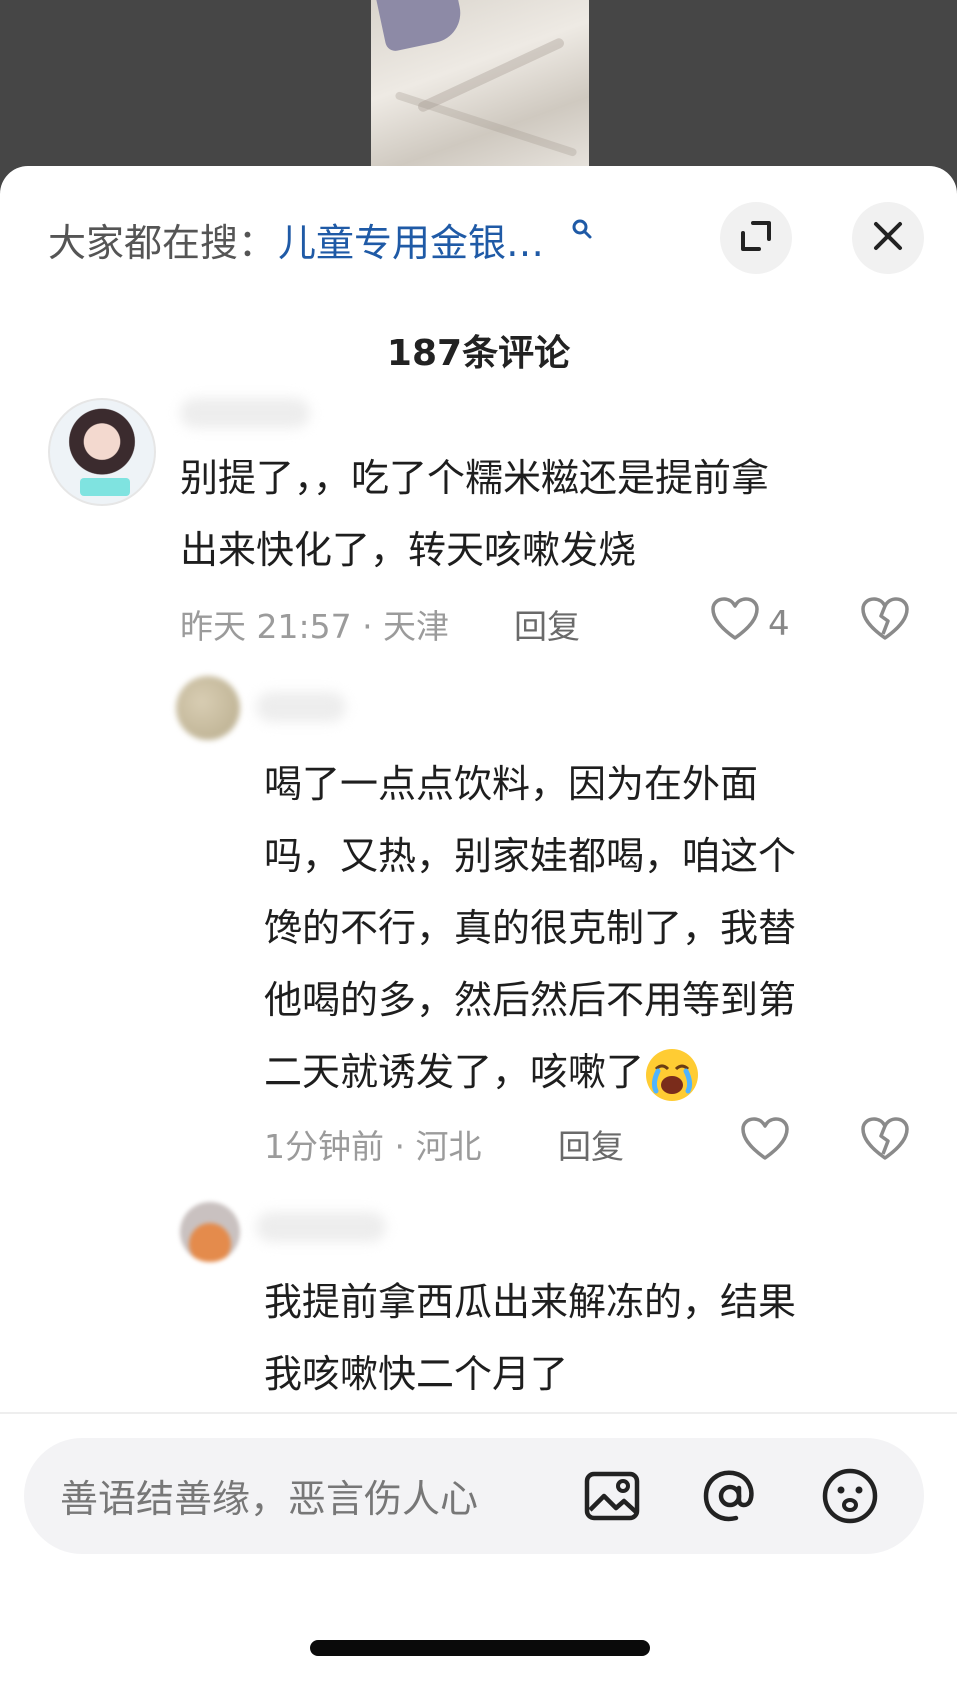  What do you see at coordinates (373, 1146) in the screenshot?
I see `comment-meta: 1分钟前 · 河北` at bounding box center [373, 1146].